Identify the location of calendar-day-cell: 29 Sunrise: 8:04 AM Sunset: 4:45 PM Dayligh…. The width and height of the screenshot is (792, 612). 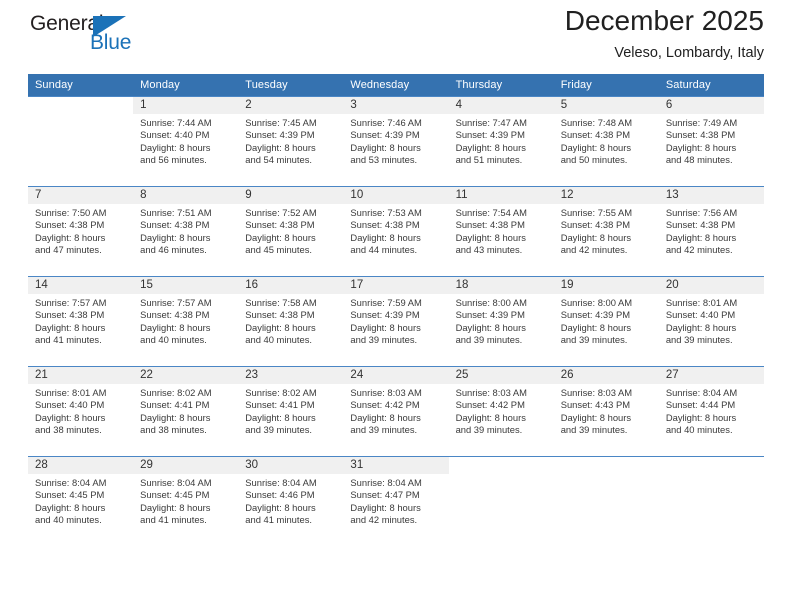
(186, 501).